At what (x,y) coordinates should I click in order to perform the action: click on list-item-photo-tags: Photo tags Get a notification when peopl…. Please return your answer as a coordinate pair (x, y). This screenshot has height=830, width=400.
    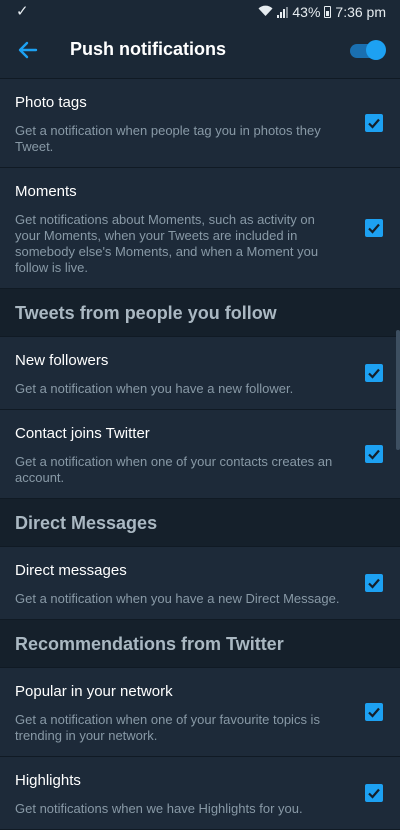
    Looking at the image, I should click on (200, 123).